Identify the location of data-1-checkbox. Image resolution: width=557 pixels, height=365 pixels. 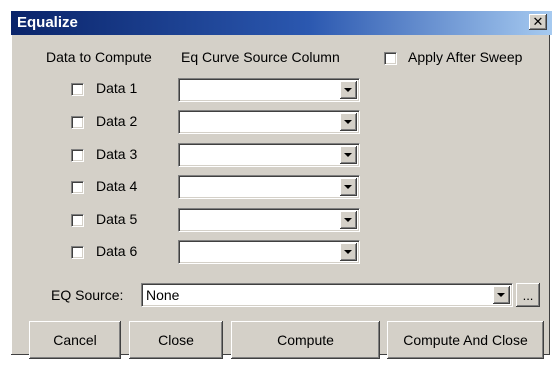
(77, 89).